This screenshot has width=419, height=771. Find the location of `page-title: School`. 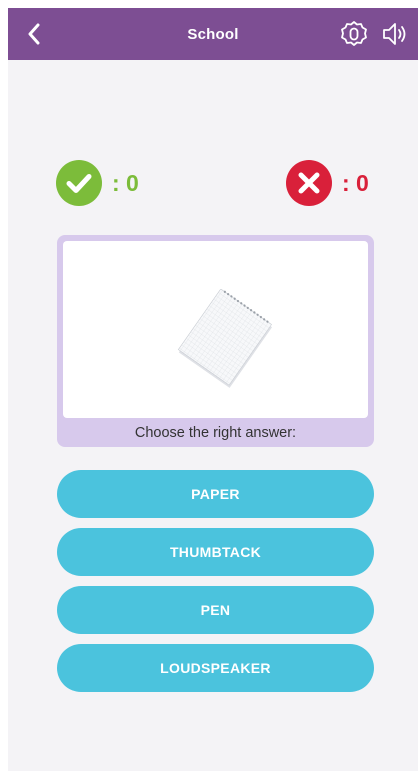

page-title: School is located at coordinates (213, 34).